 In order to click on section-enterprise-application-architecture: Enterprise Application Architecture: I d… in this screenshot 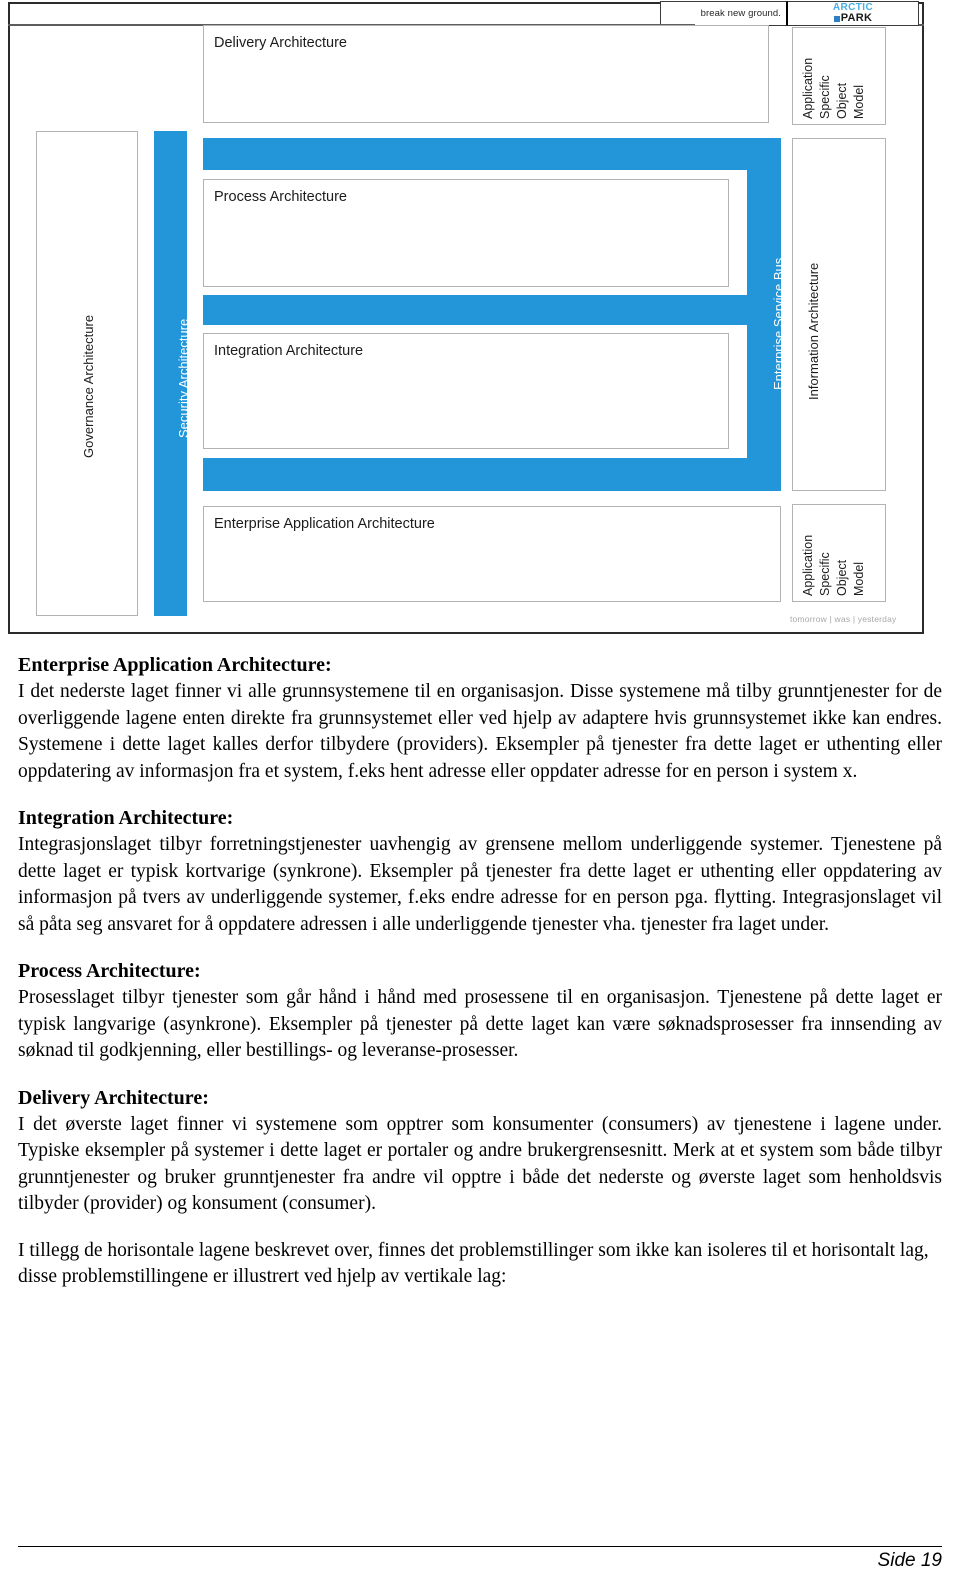, I will do `click(480, 718)`.